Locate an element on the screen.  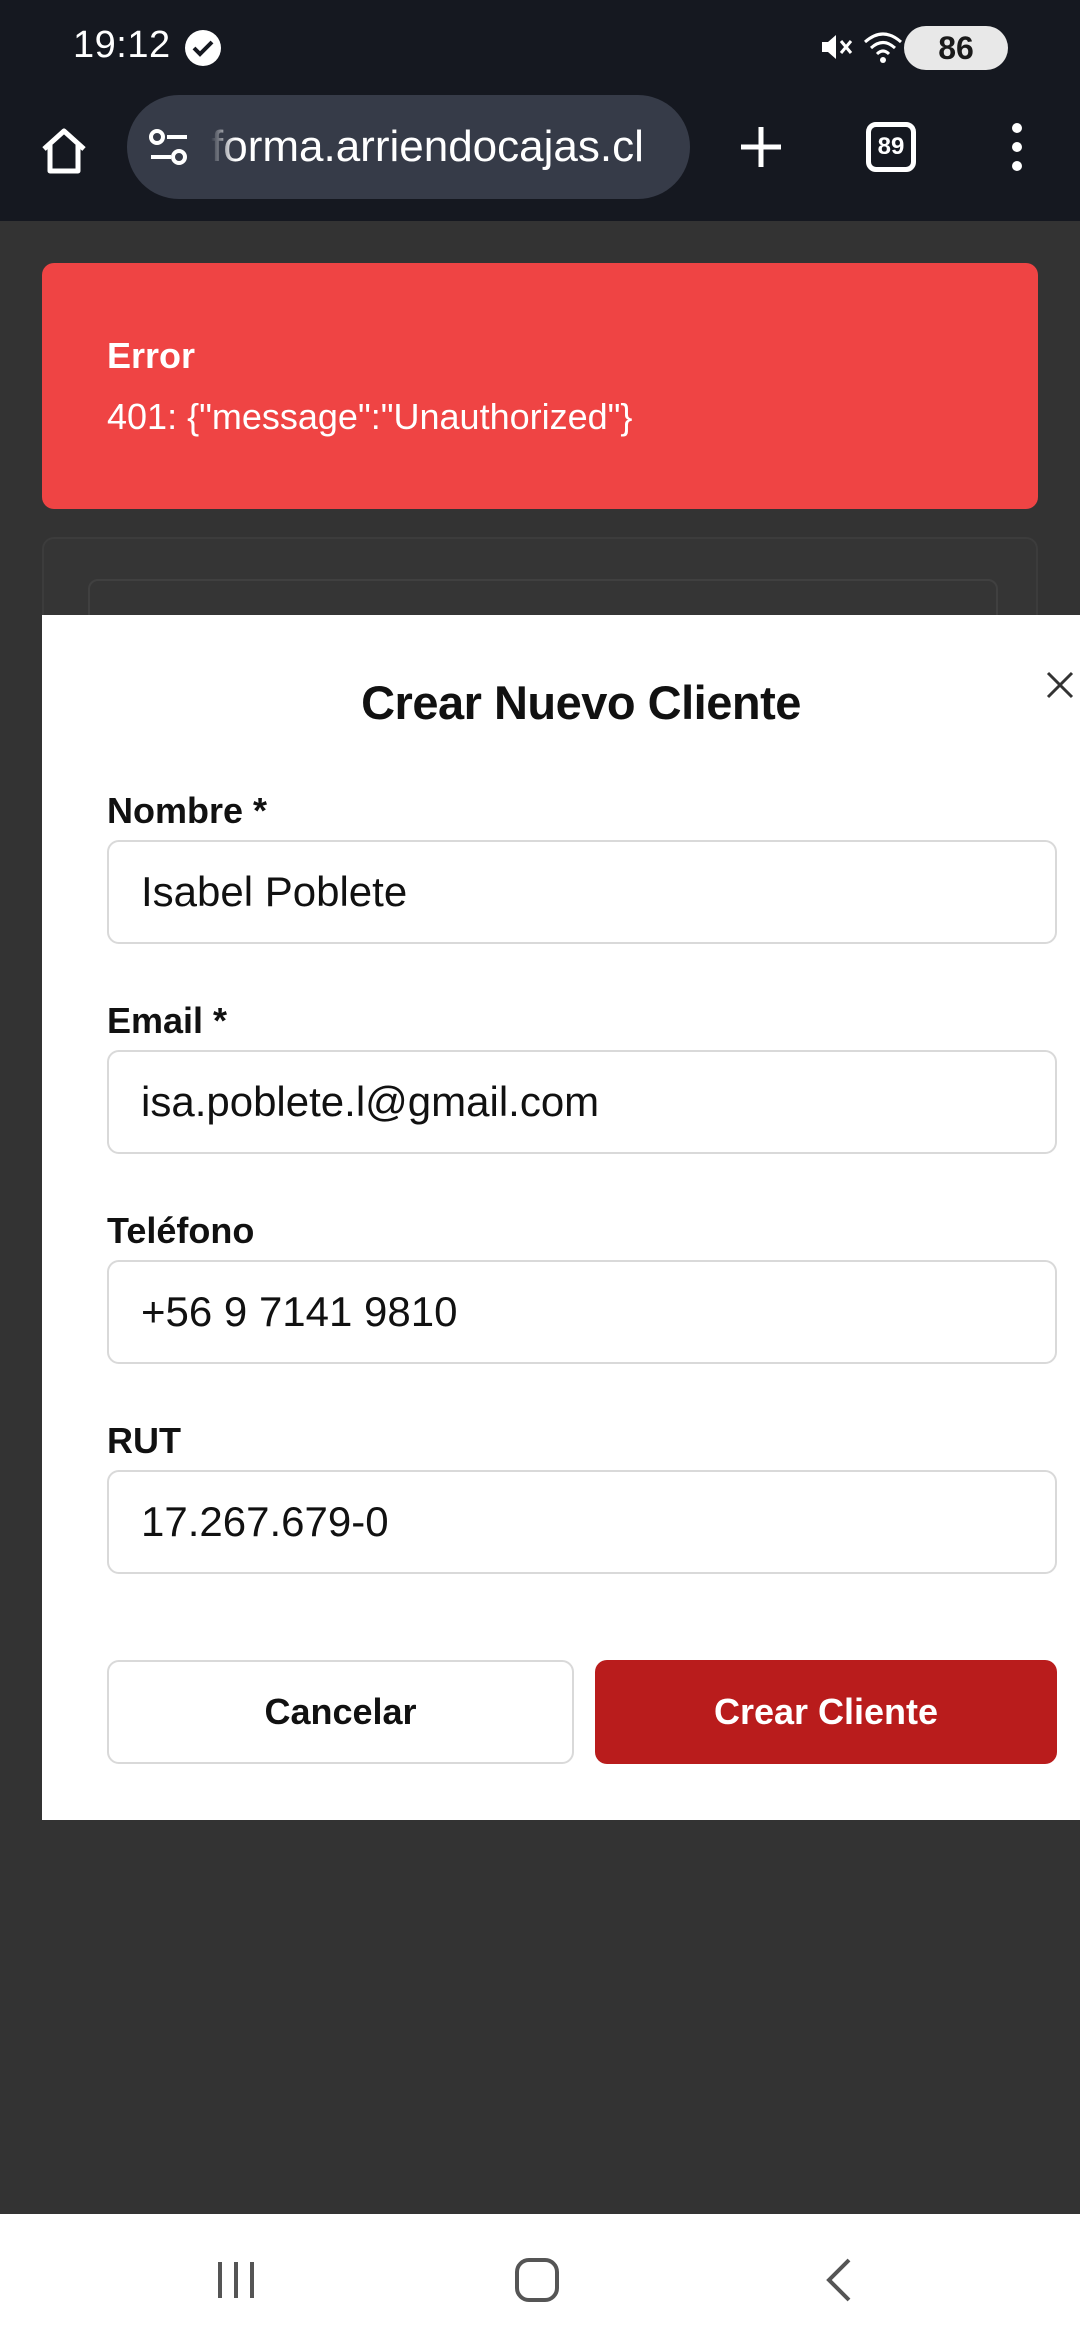
cancel-button: Cancelar is located at coordinates (340, 1712).